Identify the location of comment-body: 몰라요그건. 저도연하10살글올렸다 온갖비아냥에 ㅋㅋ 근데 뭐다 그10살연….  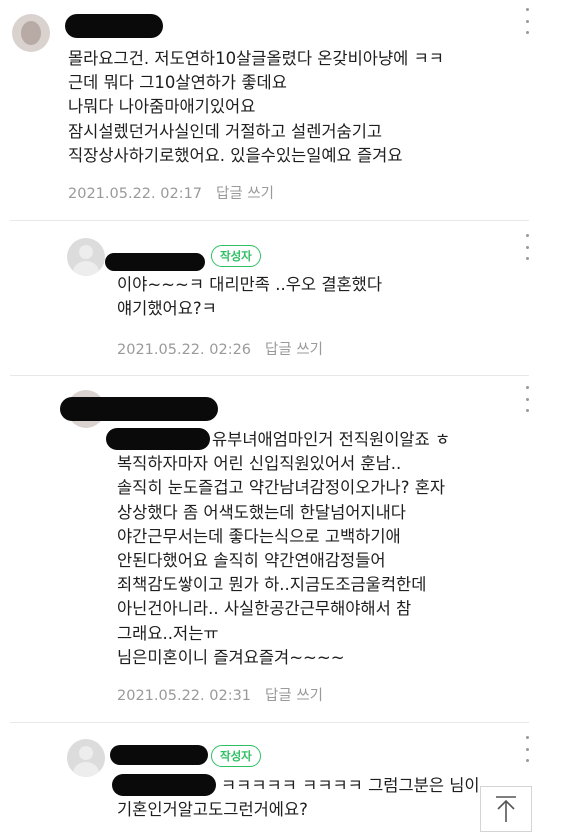
(256, 107).